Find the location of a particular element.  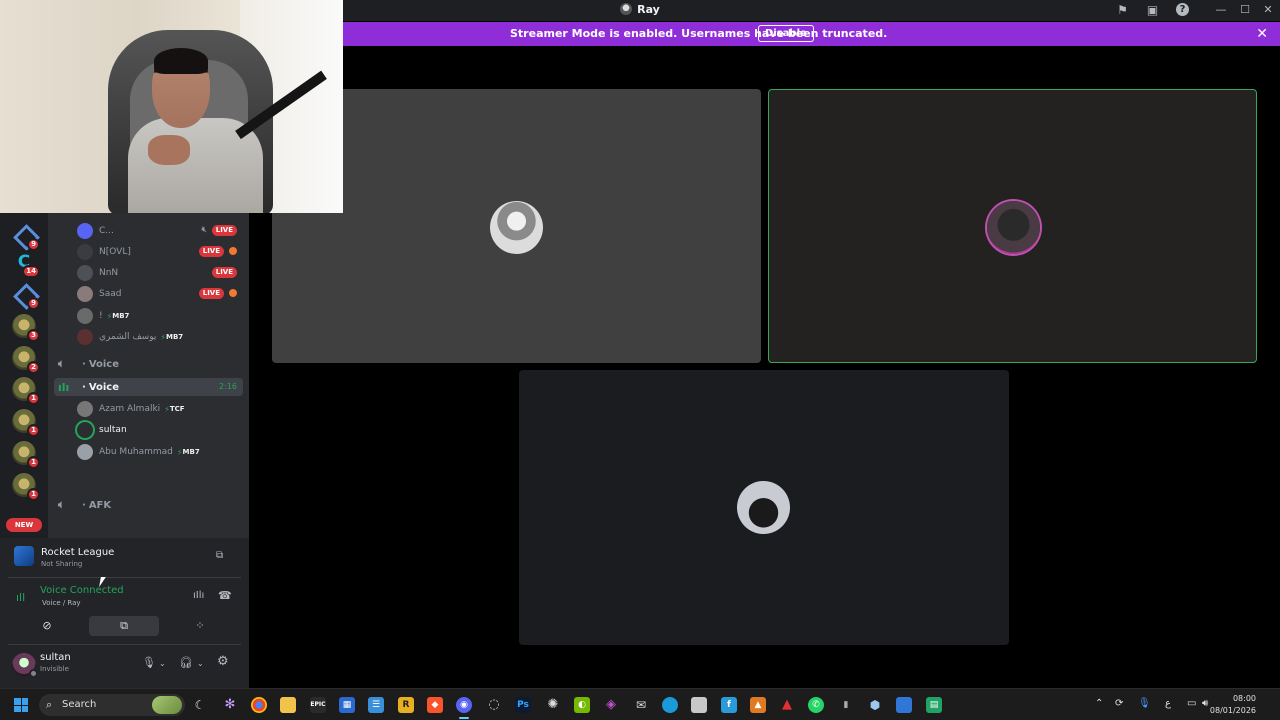

network-icon: ▭ is located at coordinates (1191, 703).